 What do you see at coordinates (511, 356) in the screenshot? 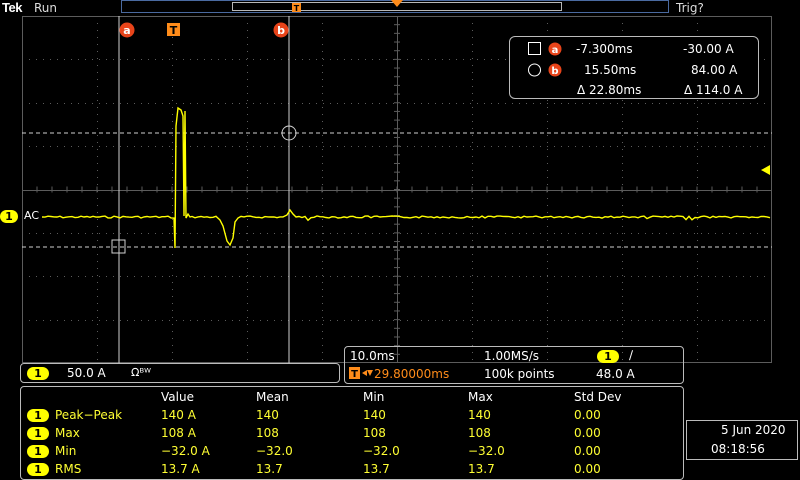
I see `sample-rate: 1.00MS/s` at bounding box center [511, 356].